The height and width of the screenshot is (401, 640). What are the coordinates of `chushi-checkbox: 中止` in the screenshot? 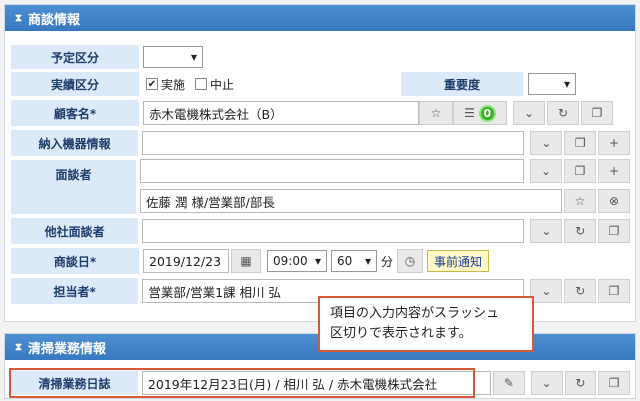 It's located at (214, 84).